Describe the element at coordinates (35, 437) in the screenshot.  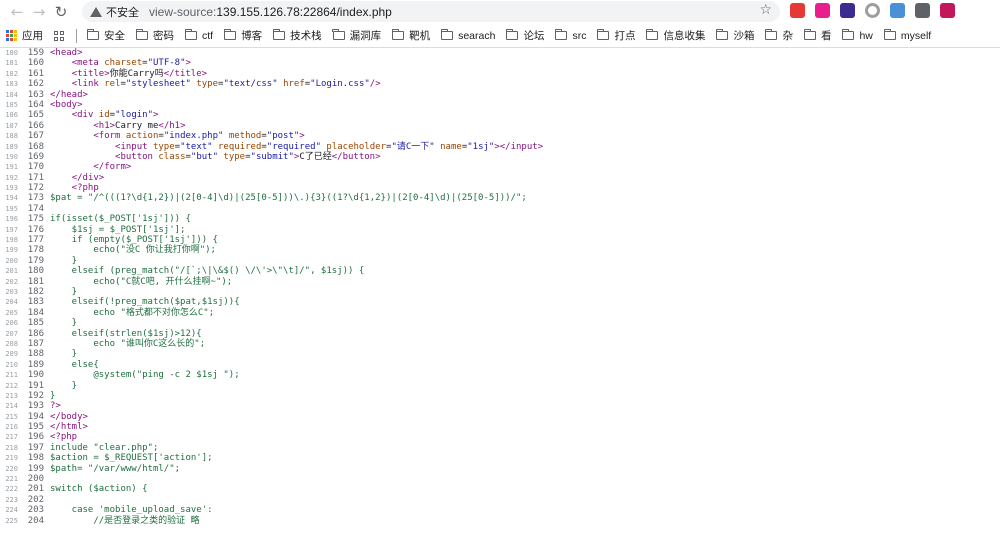
I see `line-number: 196` at that location.